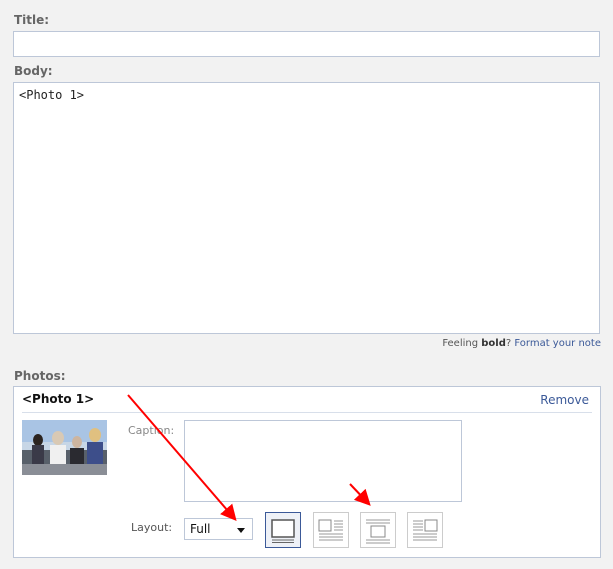 This screenshot has width=613, height=569. What do you see at coordinates (152, 527) in the screenshot?
I see `layout-label: Layout:` at bounding box center [152, 527].